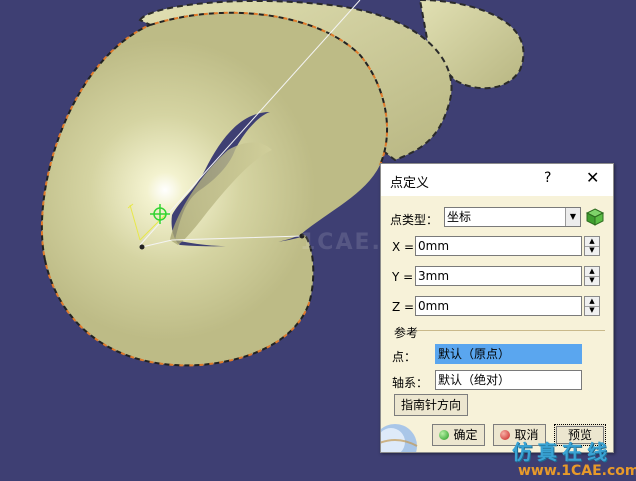 The image size is (636, 481). Describe the element at coordinates (577, 471) in the screenshot. I see `watermark-url: www.1CAE.com` at that location.